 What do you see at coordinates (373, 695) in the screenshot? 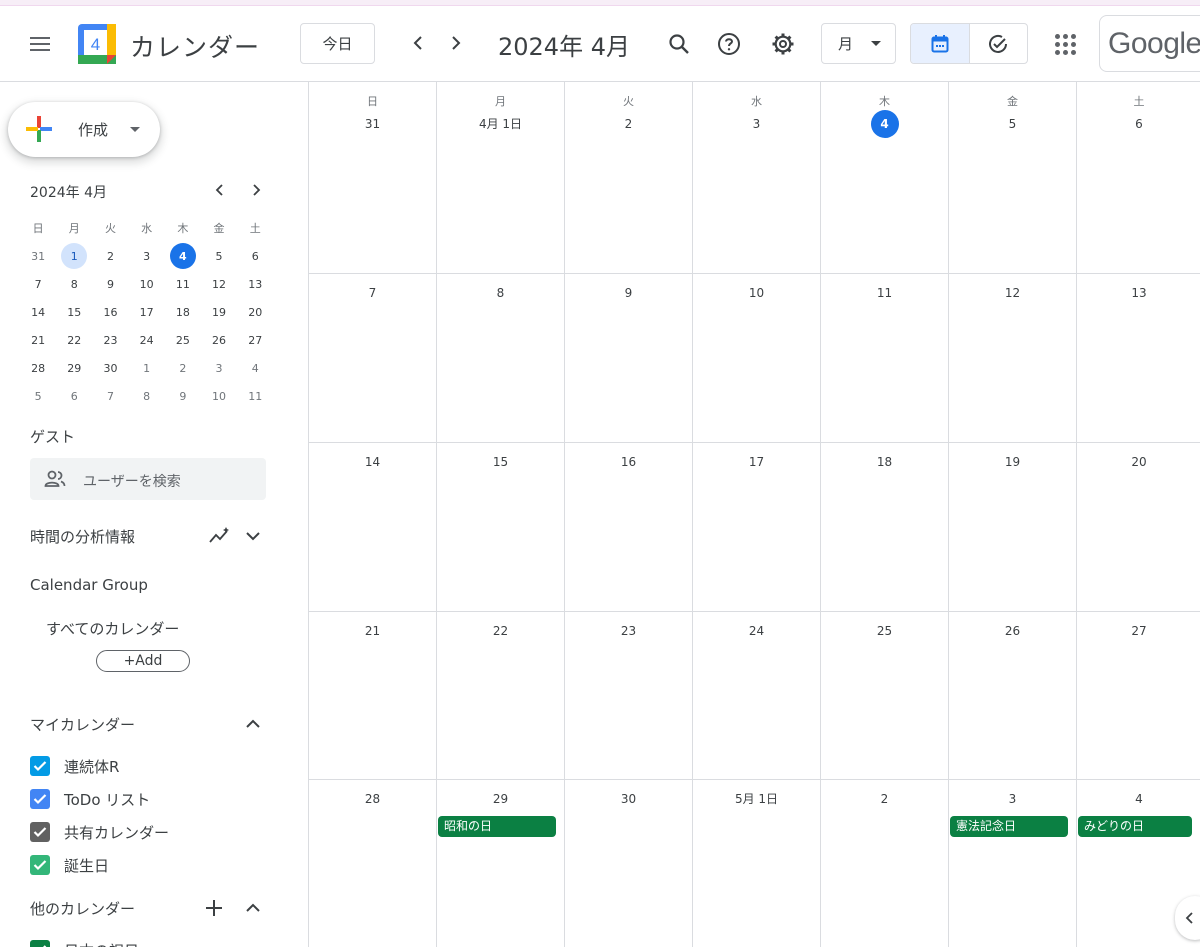
I see `day-cell: 21` at bounding box center [373, 695].